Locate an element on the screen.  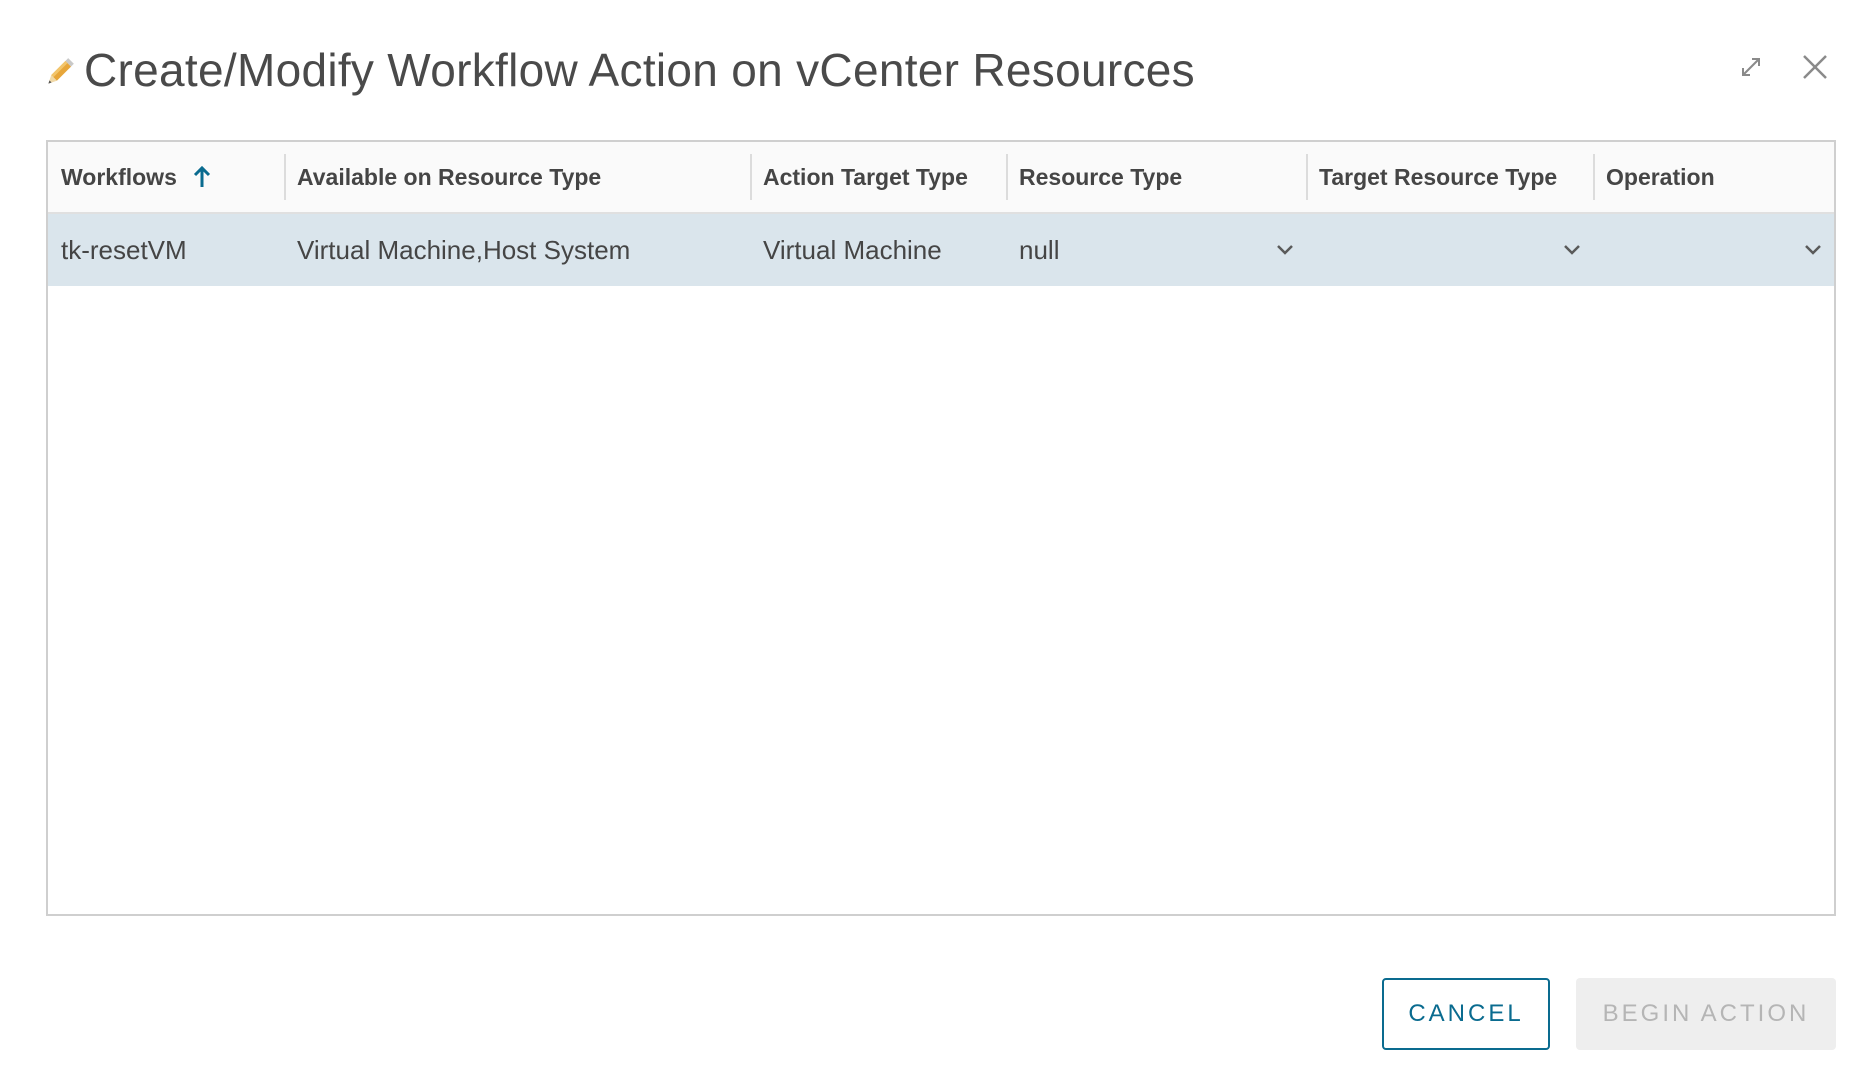
column-header-label: Workflows is located at coordinates (119, 176).